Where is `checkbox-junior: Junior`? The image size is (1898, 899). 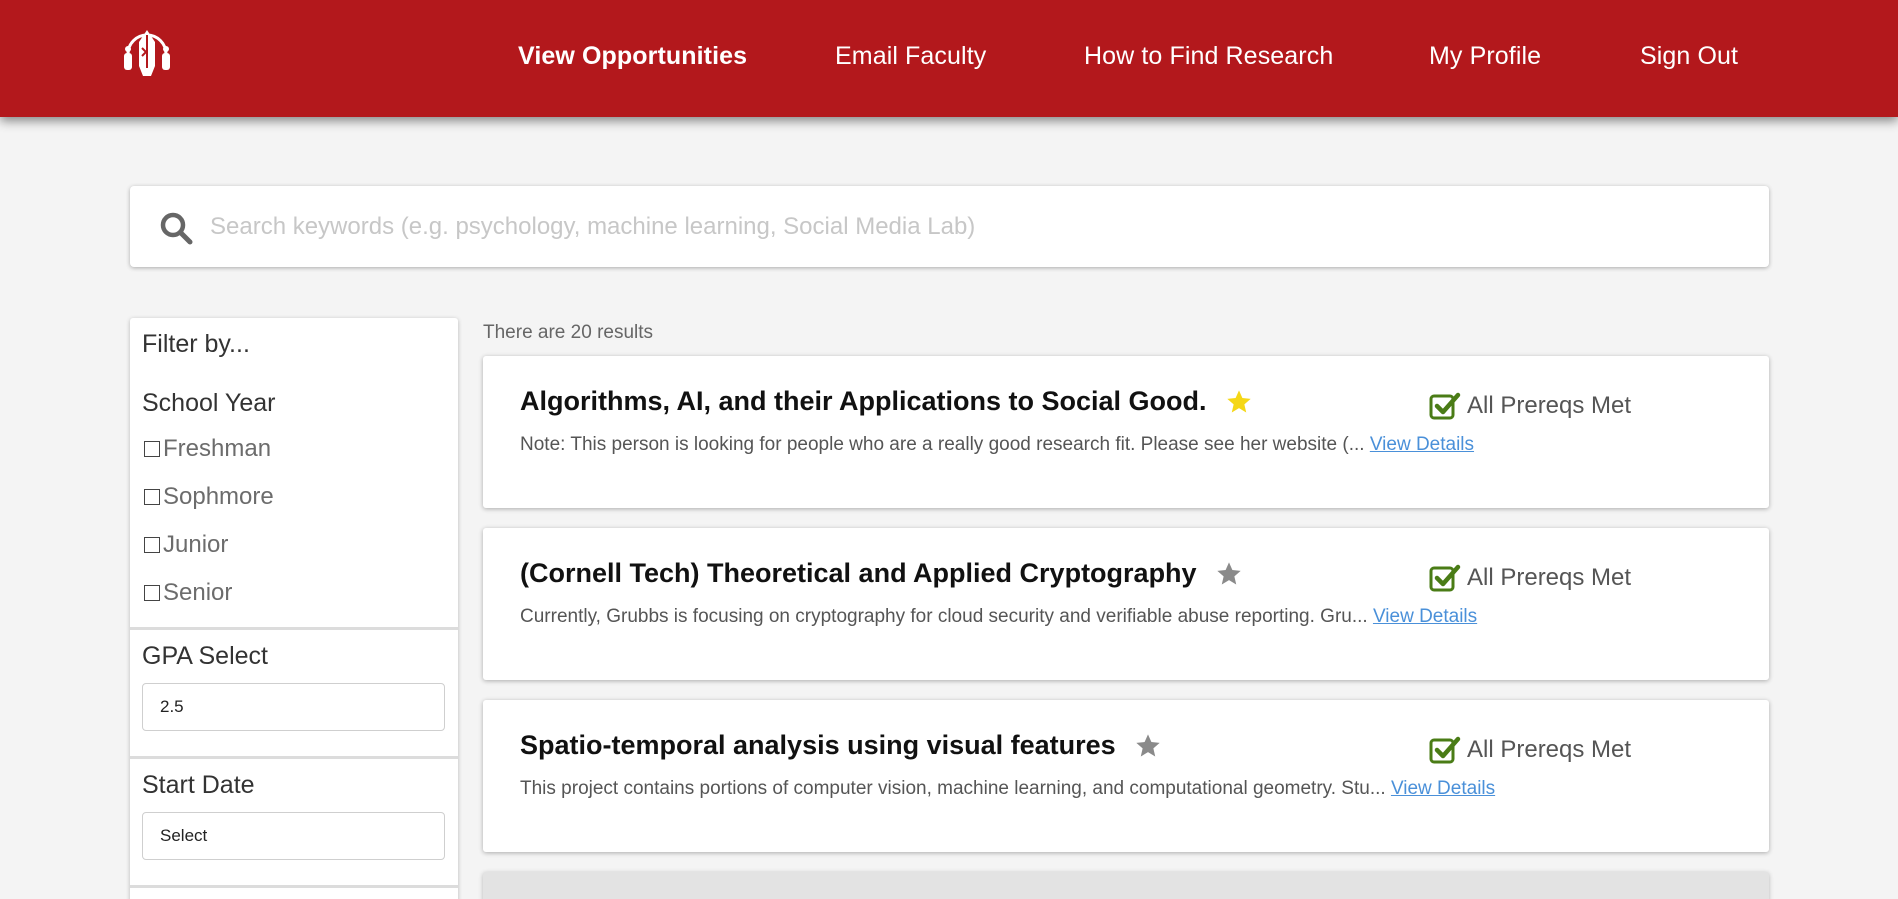 checkbox-junior: Junior is located at coordinates (186, 545).